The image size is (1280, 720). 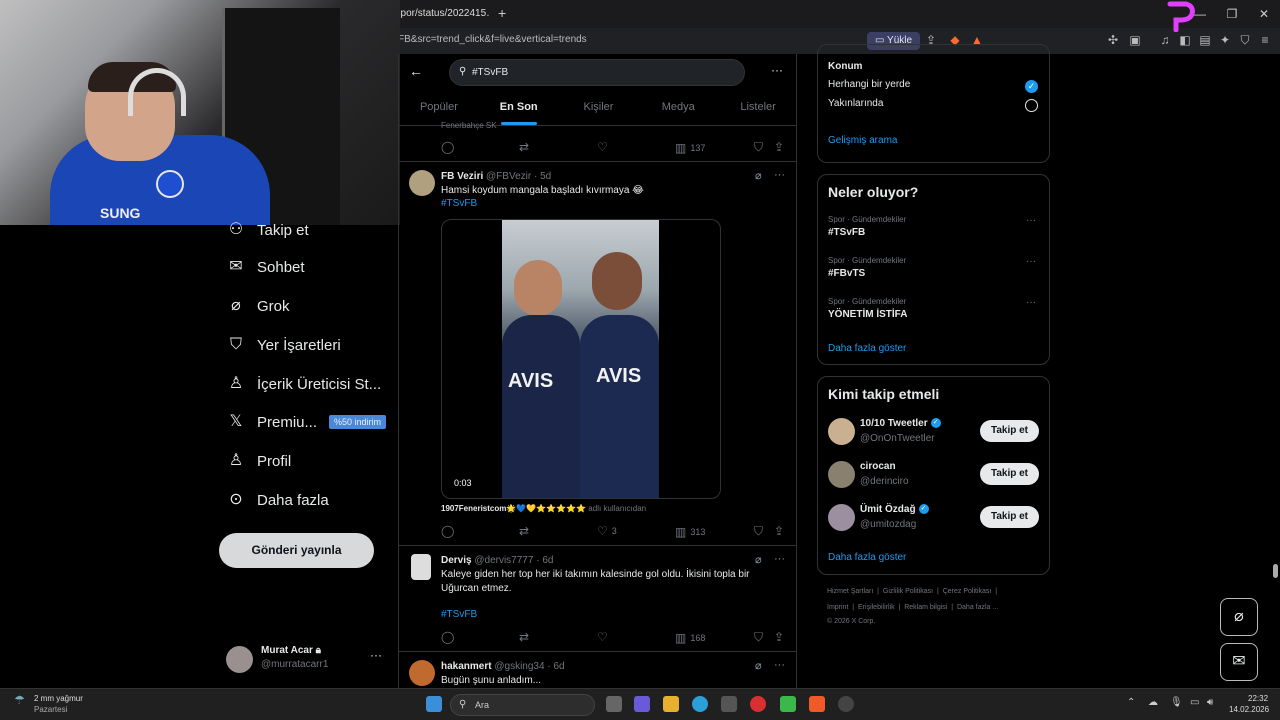 I want to click on tab-people: Kişiler, so click(x=599, y=110).